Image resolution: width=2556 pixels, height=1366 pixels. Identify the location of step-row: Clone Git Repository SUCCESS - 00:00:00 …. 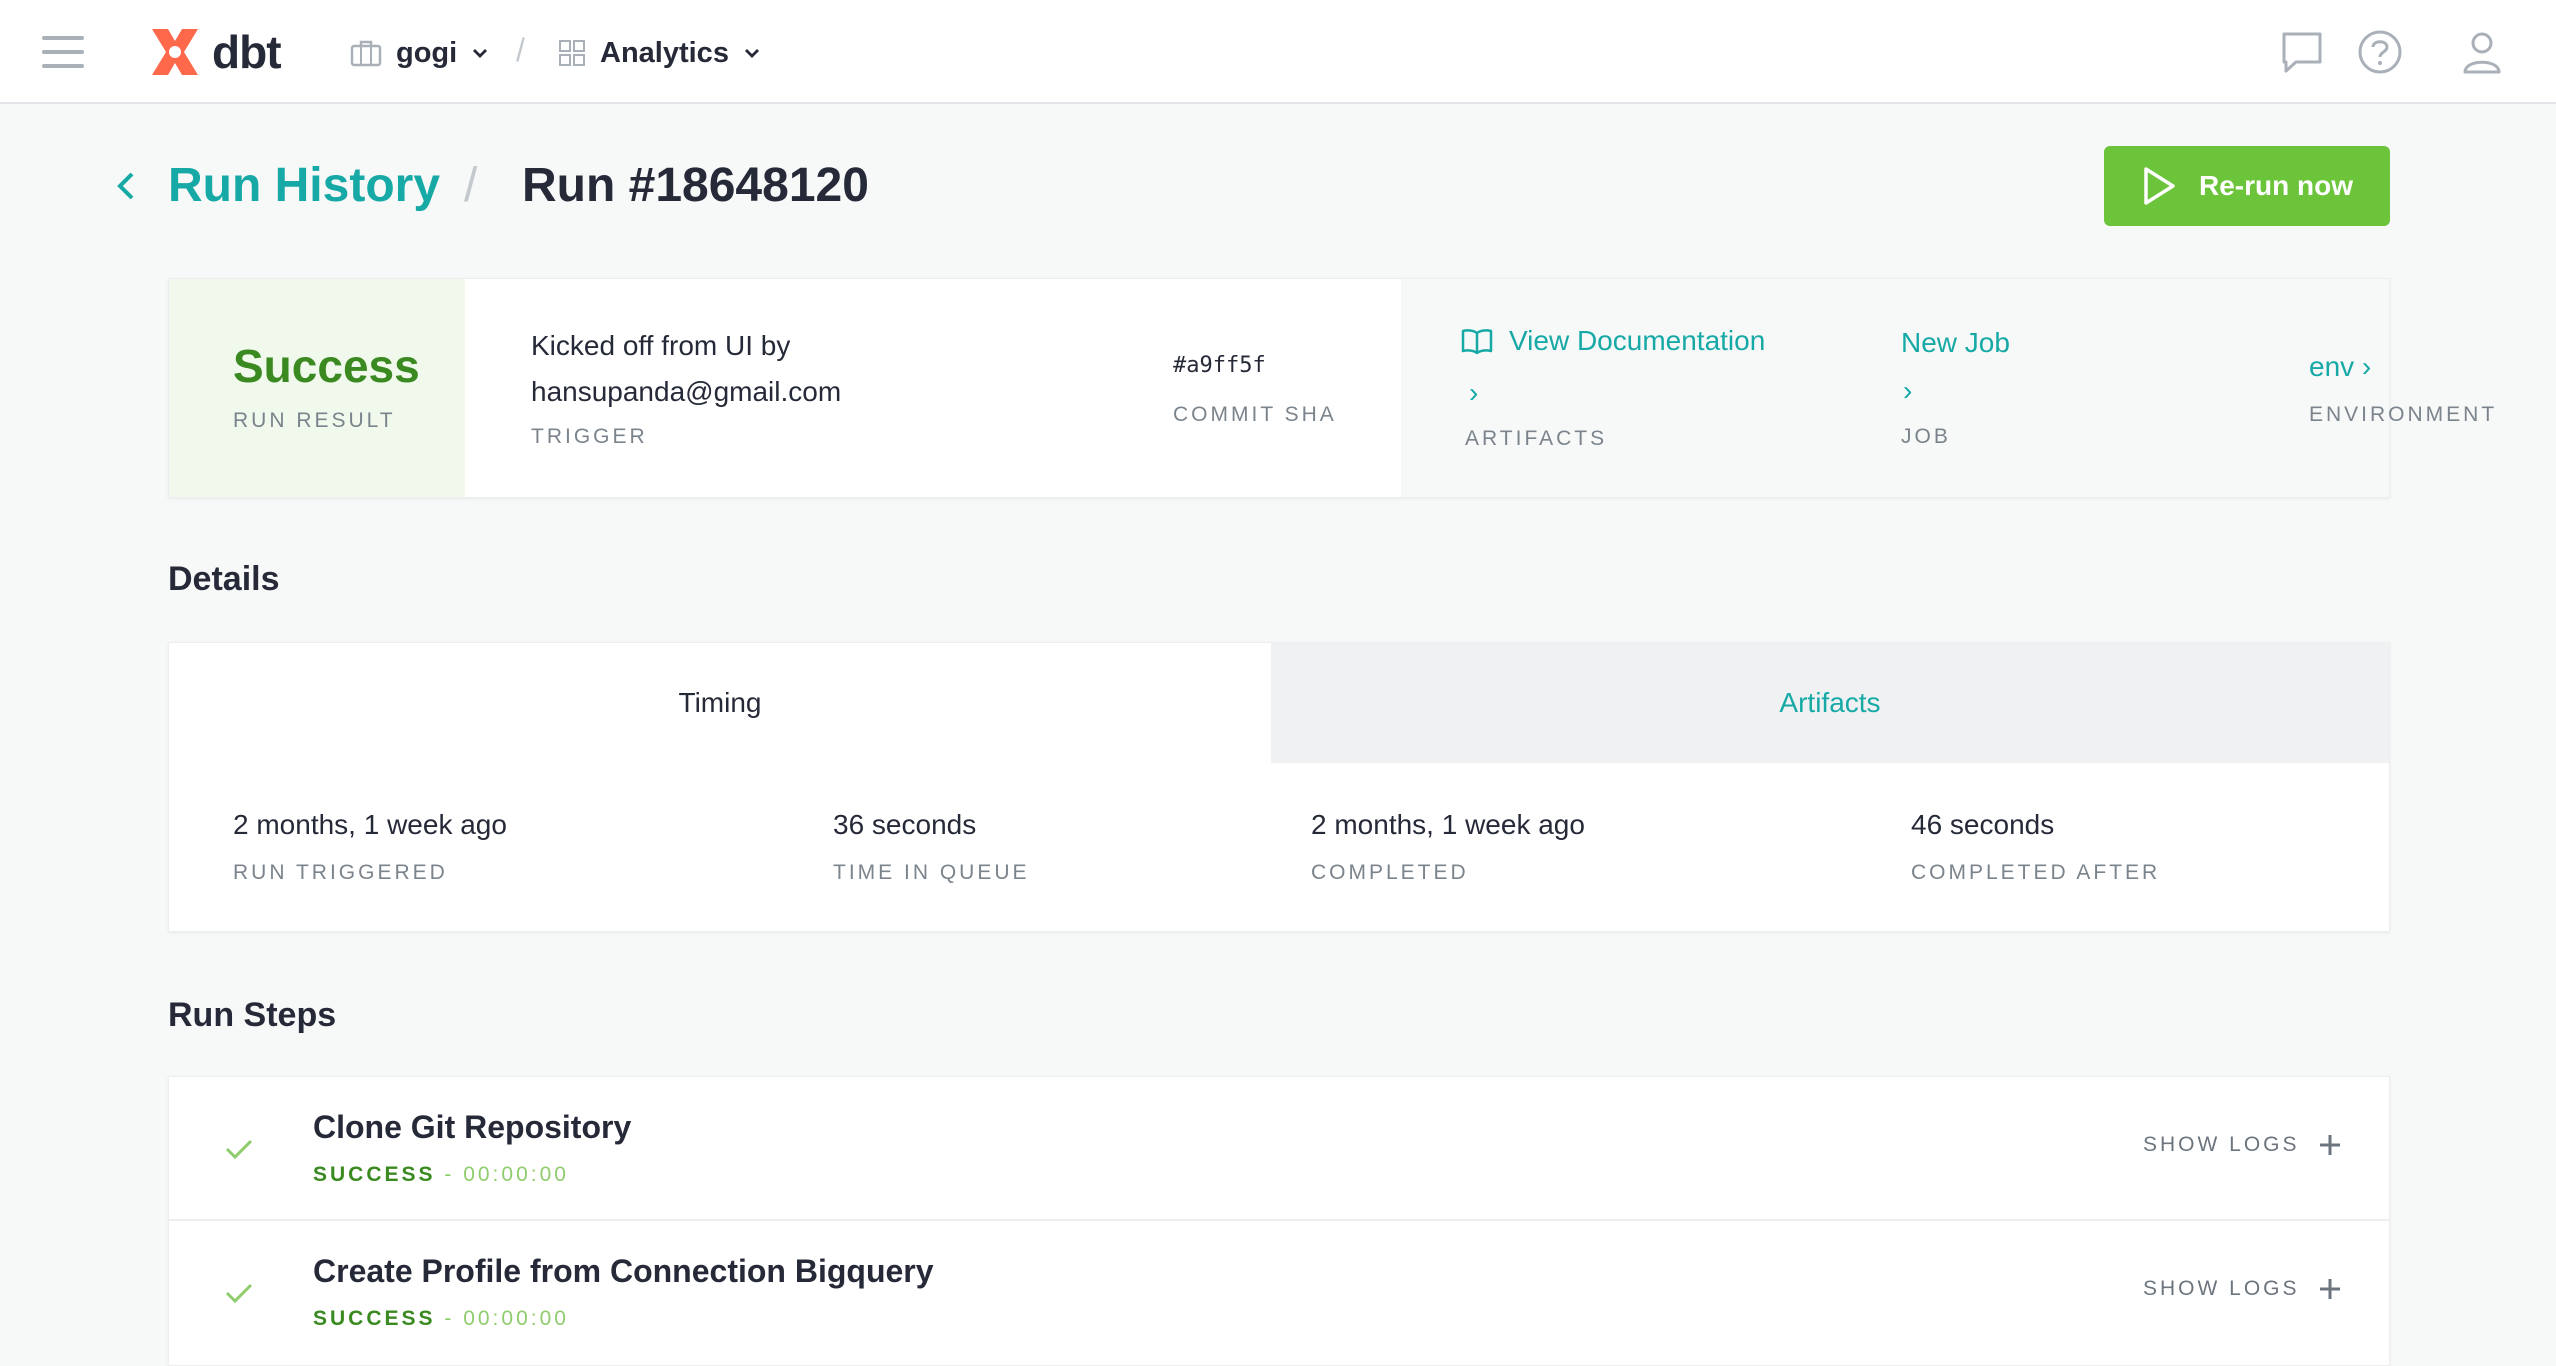
(1279, 1148).